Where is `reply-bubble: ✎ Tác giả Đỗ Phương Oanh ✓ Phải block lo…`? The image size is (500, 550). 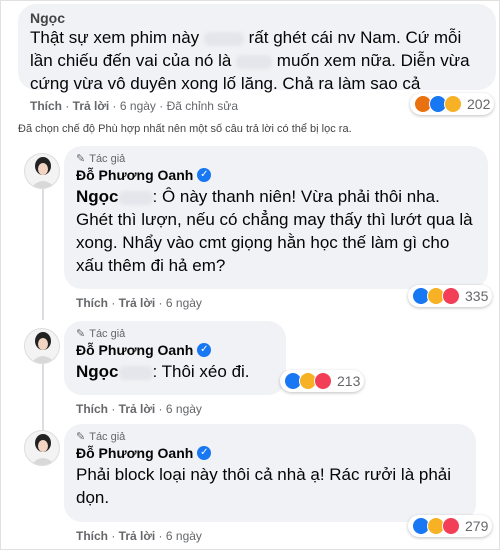 reply-bubble: ✎ Tác giả Đỗ Phương Oanh ✓ Phải block lo… is located at coordinates (270, 473).